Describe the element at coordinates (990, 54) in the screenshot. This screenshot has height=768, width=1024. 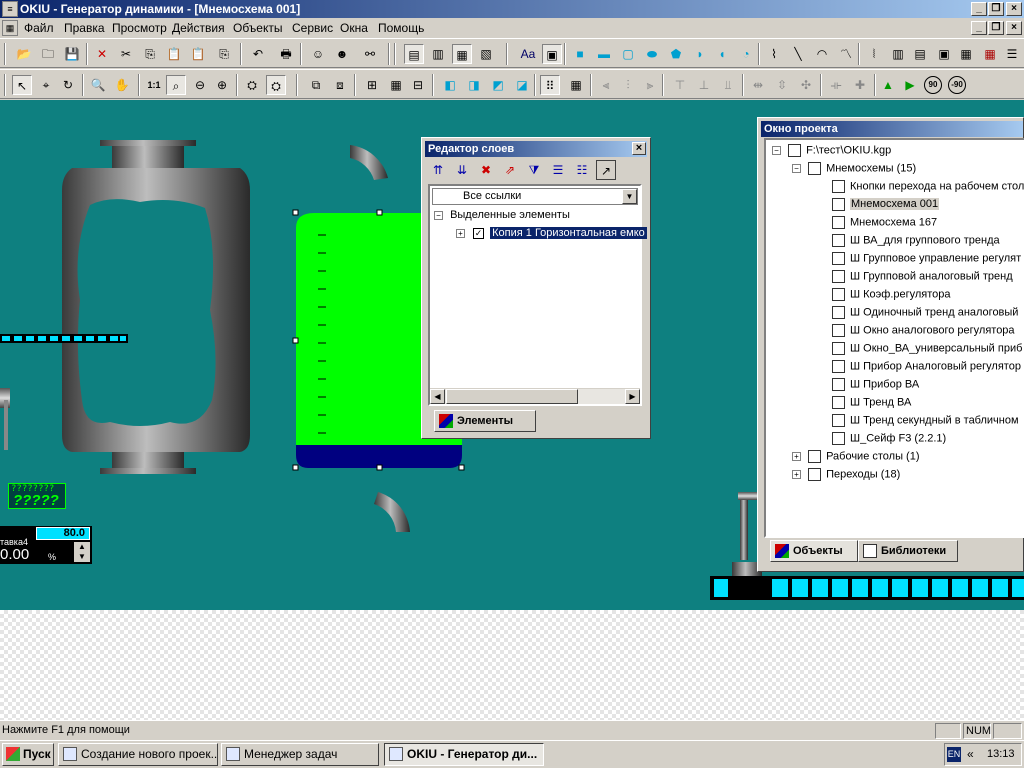
I see `table-icon: ▦` at that location.